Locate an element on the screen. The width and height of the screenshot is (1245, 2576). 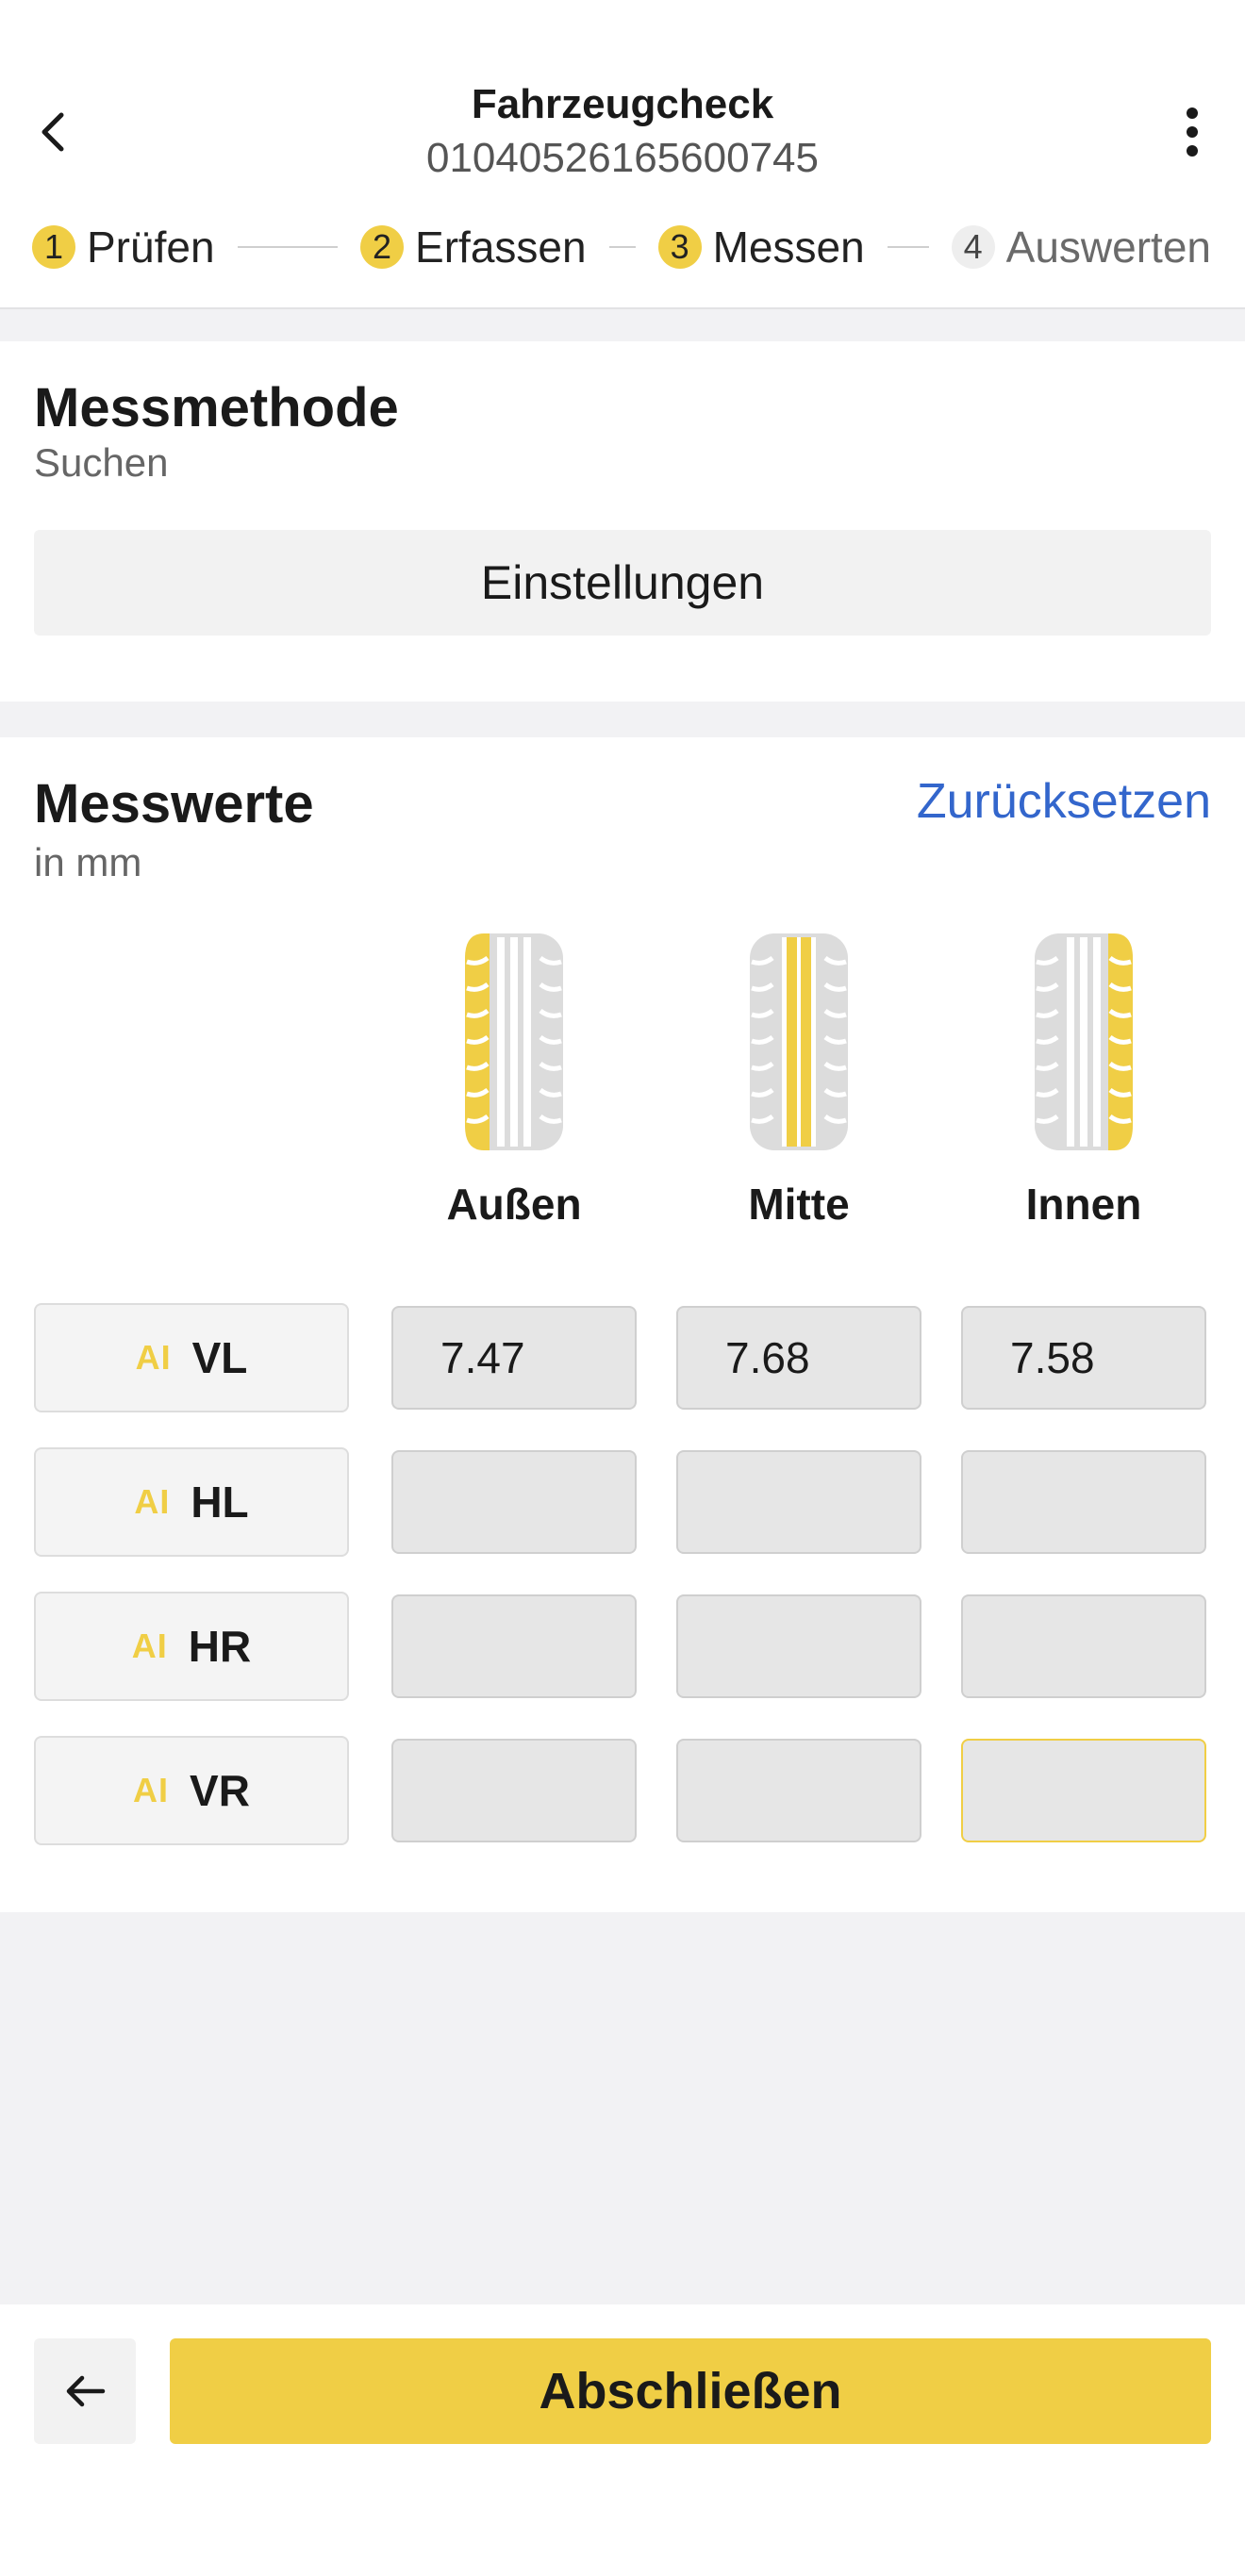
step-number: 1 is located at coordinates (54, 247).